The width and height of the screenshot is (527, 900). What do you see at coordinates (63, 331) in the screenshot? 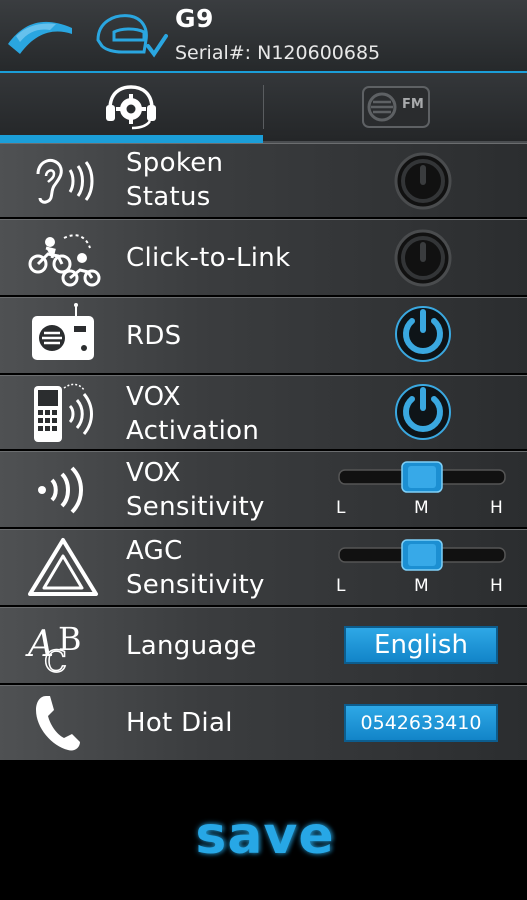
I see `radio-icon` at bounding box center [63, 331].